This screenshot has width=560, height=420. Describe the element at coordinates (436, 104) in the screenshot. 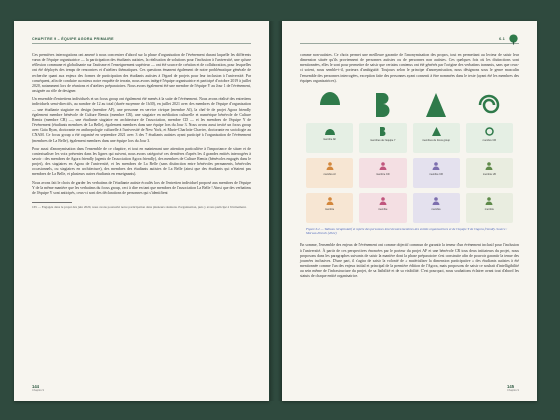

I see `triangle-shape` at that location.